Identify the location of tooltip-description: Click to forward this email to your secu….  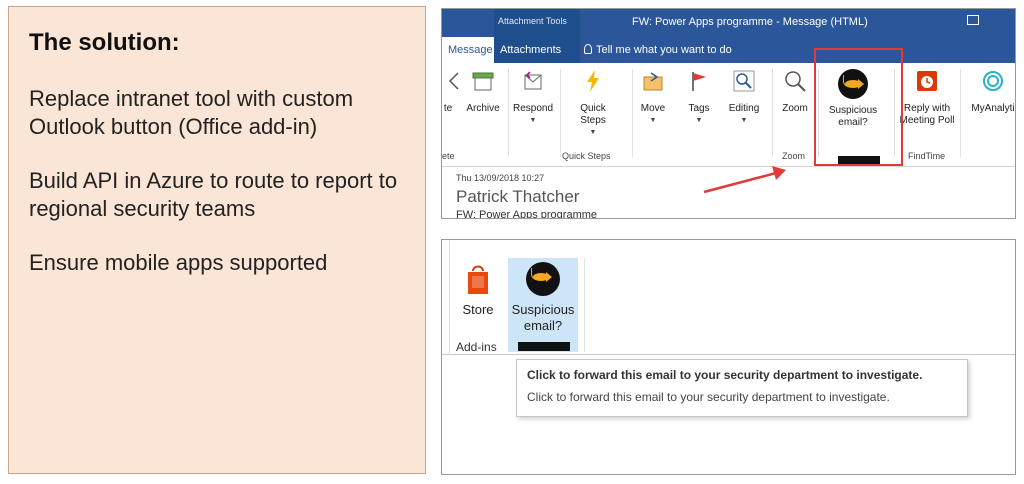
(708, 397).